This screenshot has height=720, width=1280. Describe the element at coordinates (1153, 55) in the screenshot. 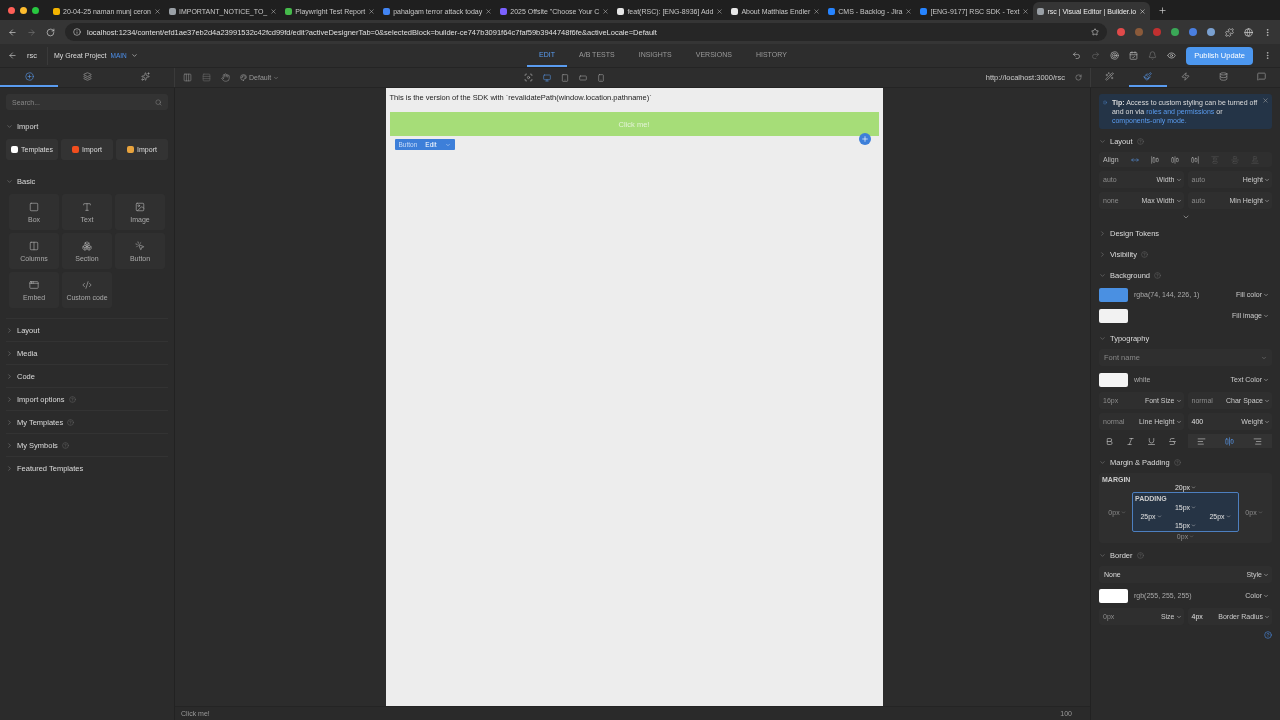

I see `bell-icon` at that location.